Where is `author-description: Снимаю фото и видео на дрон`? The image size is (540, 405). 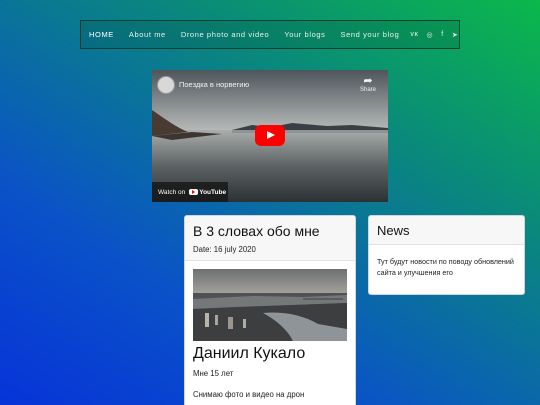
author-description: Снимаю фото и видео на дрон is located at coordinates (249, 394).